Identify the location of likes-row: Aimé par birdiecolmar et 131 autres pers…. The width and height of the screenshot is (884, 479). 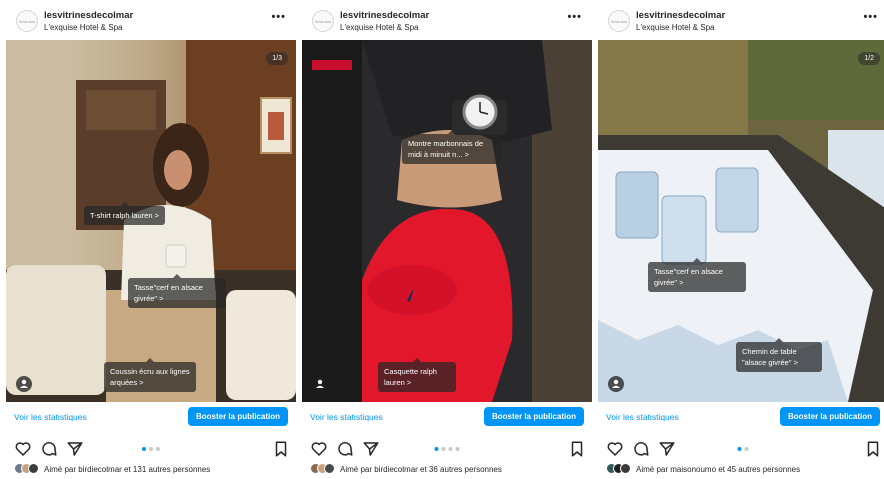
(112, 469).